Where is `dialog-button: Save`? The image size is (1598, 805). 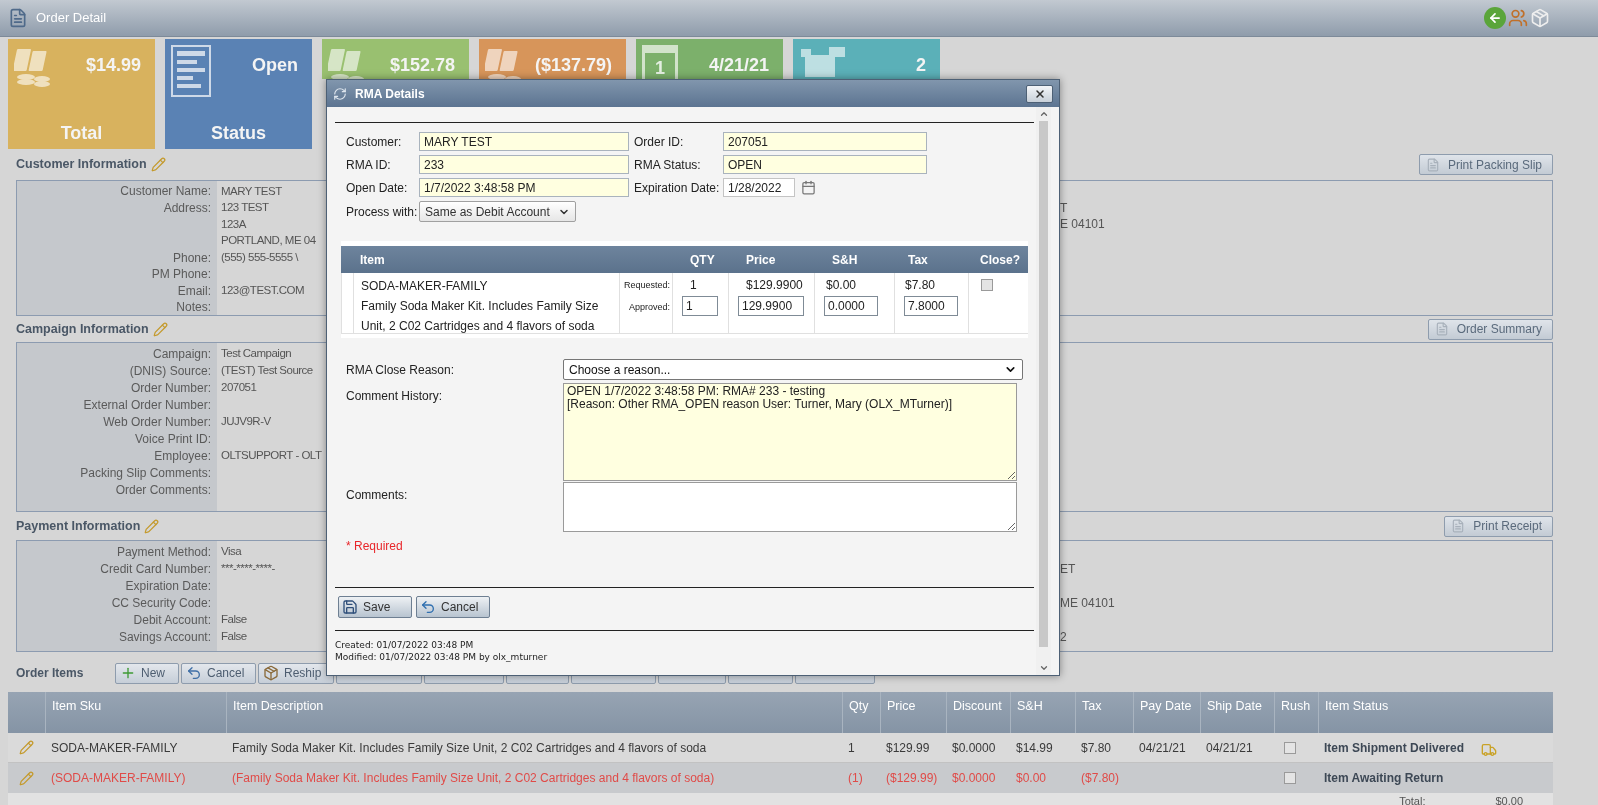
dialog-button: Save is located at coordinates (375, 607).